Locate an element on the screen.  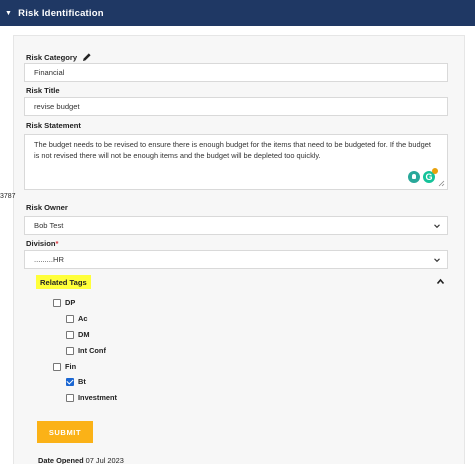
tag-checkbox-int-conf: Int Conf is located at coordinates (86, 350).